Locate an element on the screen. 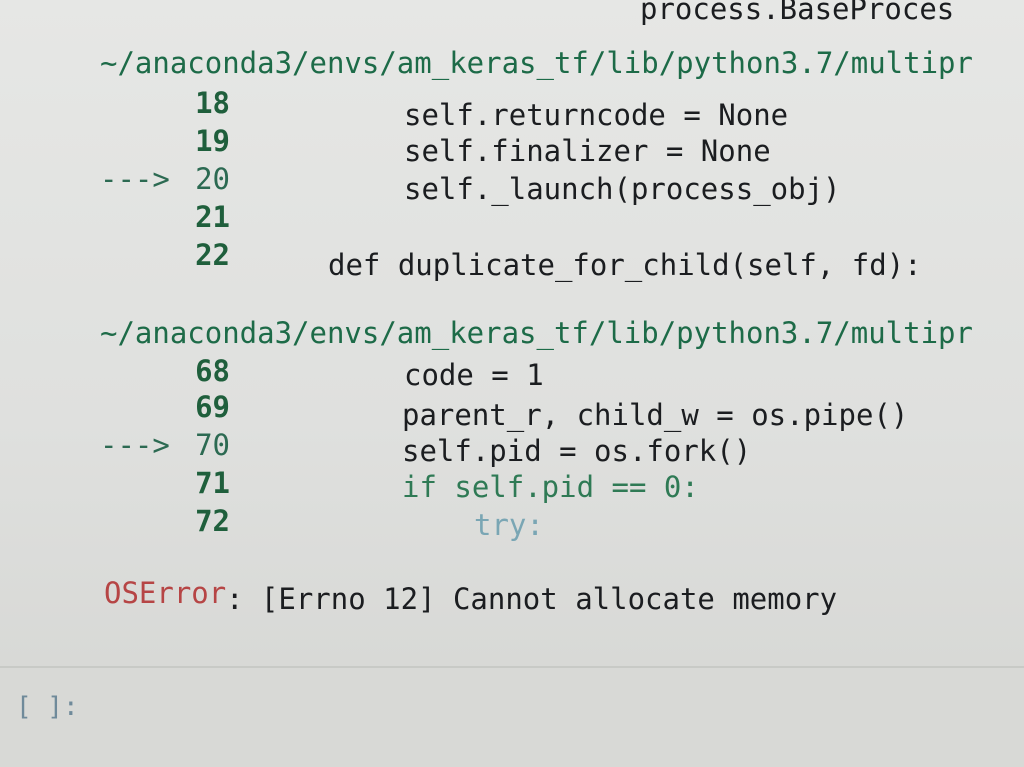  code-line: def duplicate_for_child(self, fd): is located at coordinates (625, 265).